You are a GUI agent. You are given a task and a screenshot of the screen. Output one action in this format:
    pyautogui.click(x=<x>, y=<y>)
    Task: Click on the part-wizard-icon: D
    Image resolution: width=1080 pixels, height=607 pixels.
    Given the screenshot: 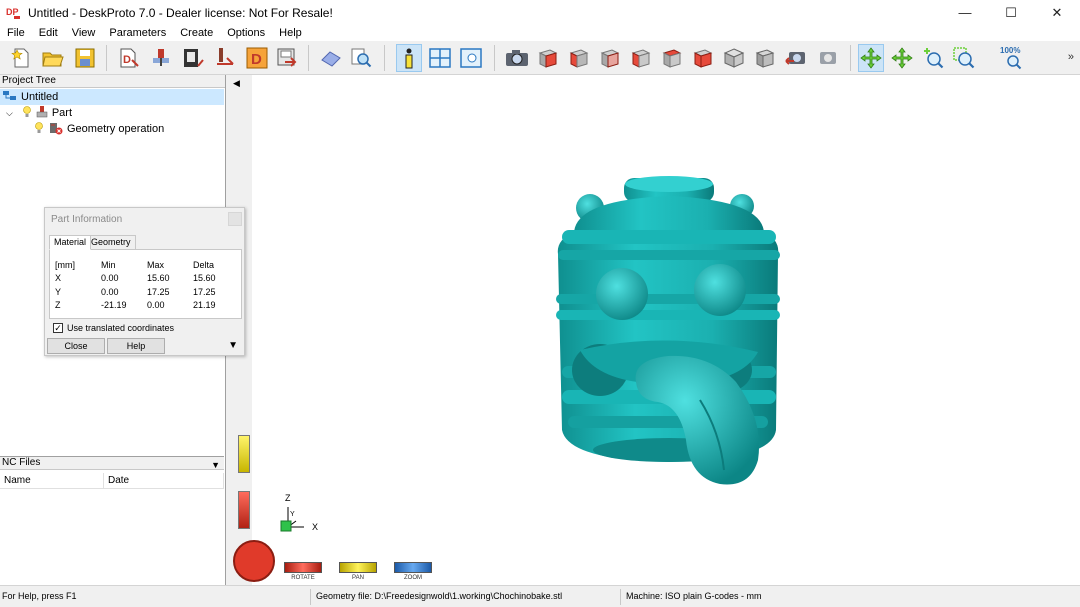 What is the action you would take?
    pyautogui.click(x=129, y=58)
    